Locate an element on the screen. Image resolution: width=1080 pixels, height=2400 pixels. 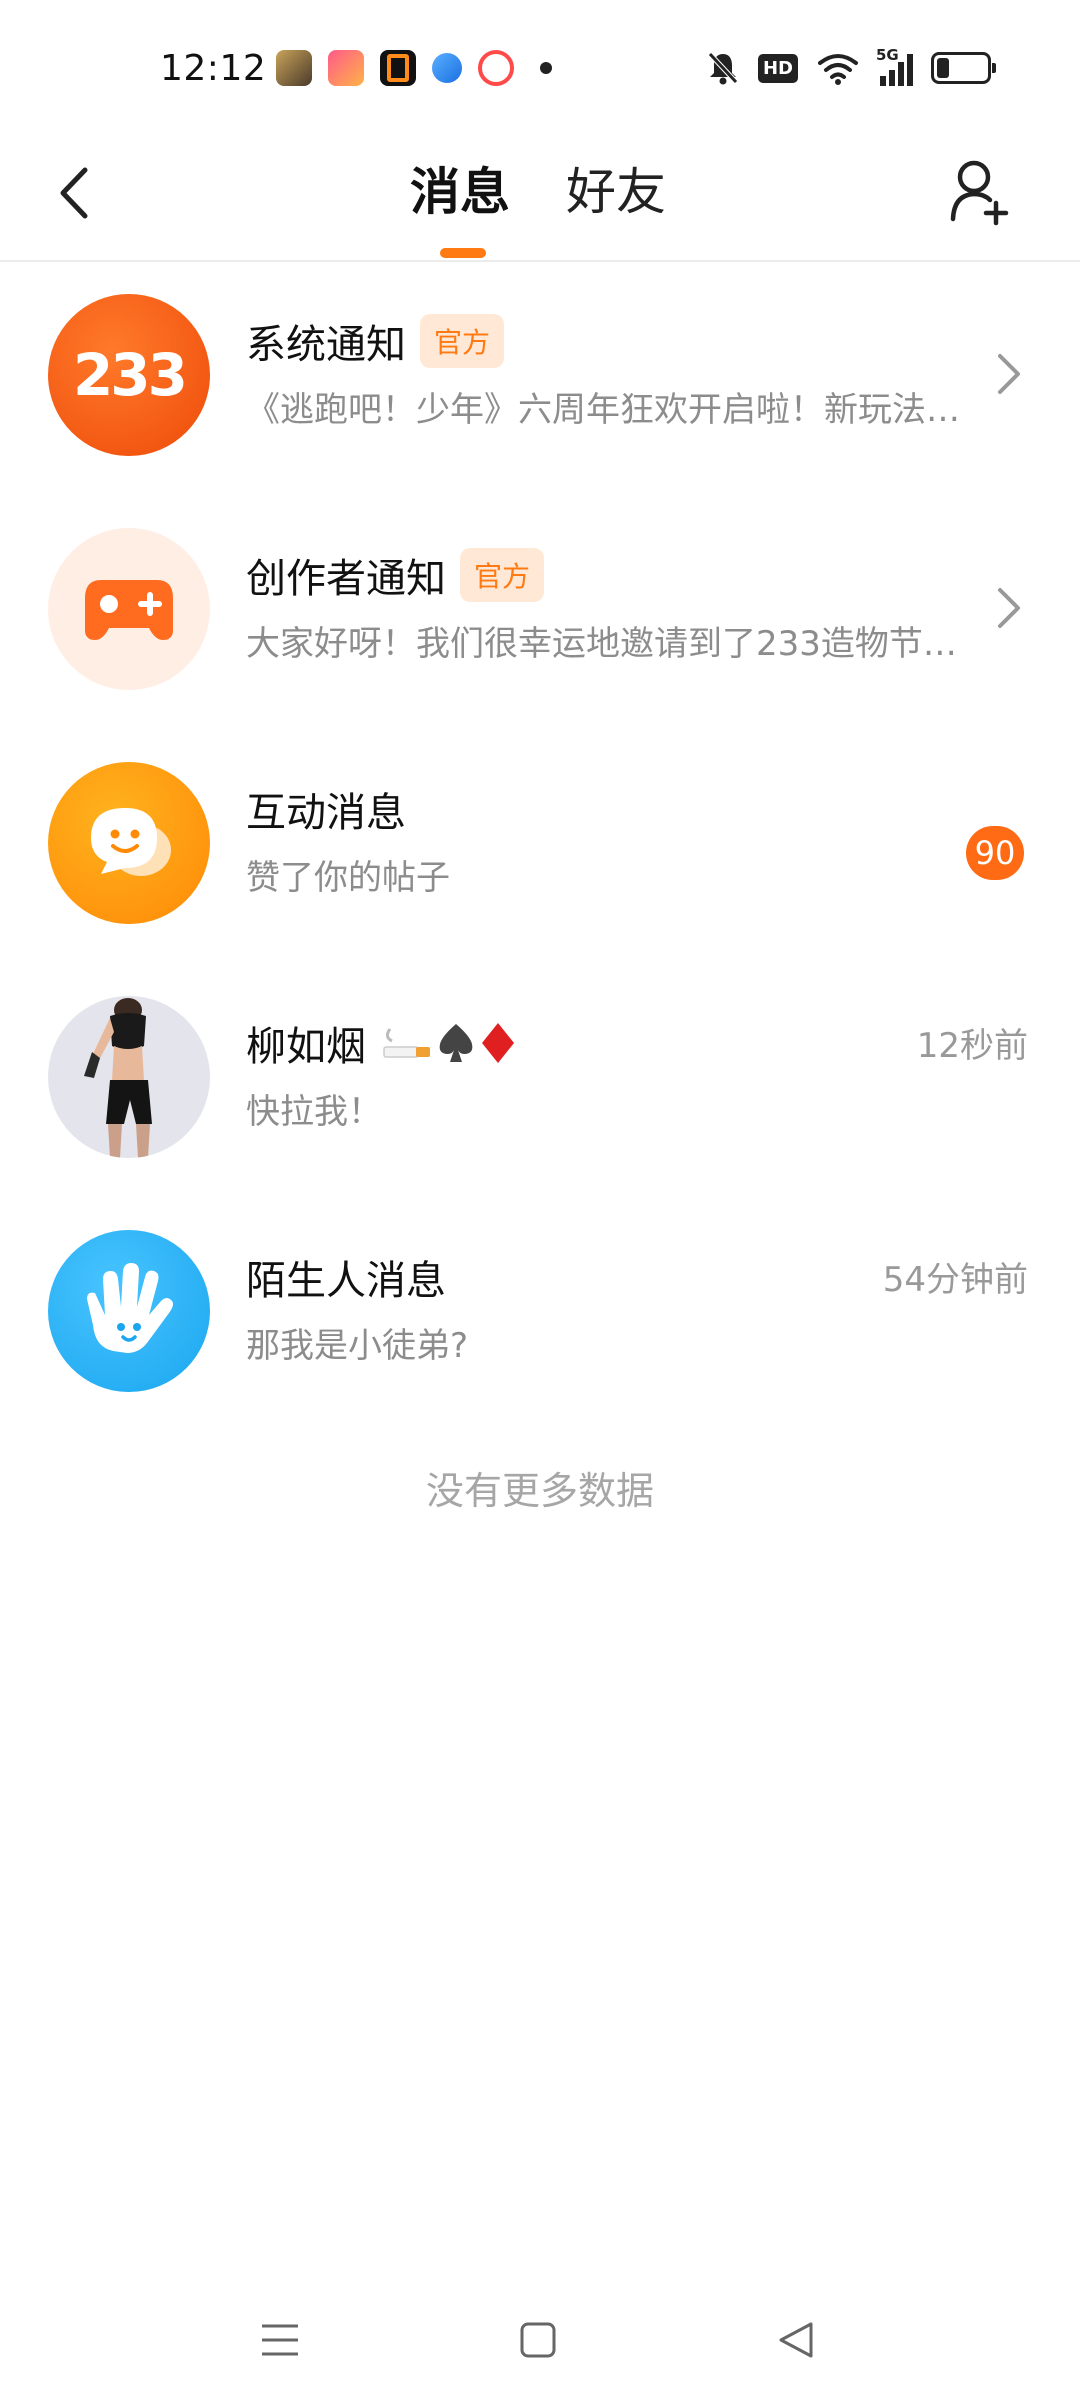
status-app-icons is located at coordinates (414, 68).